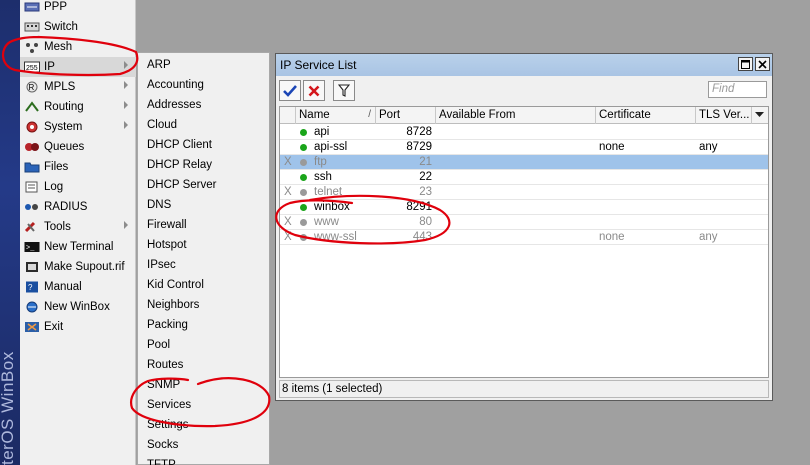  What do you see at coordinates (406, 115) in the screenshot?
I see `port-column-header: Port` at bounding box center [406, 115].